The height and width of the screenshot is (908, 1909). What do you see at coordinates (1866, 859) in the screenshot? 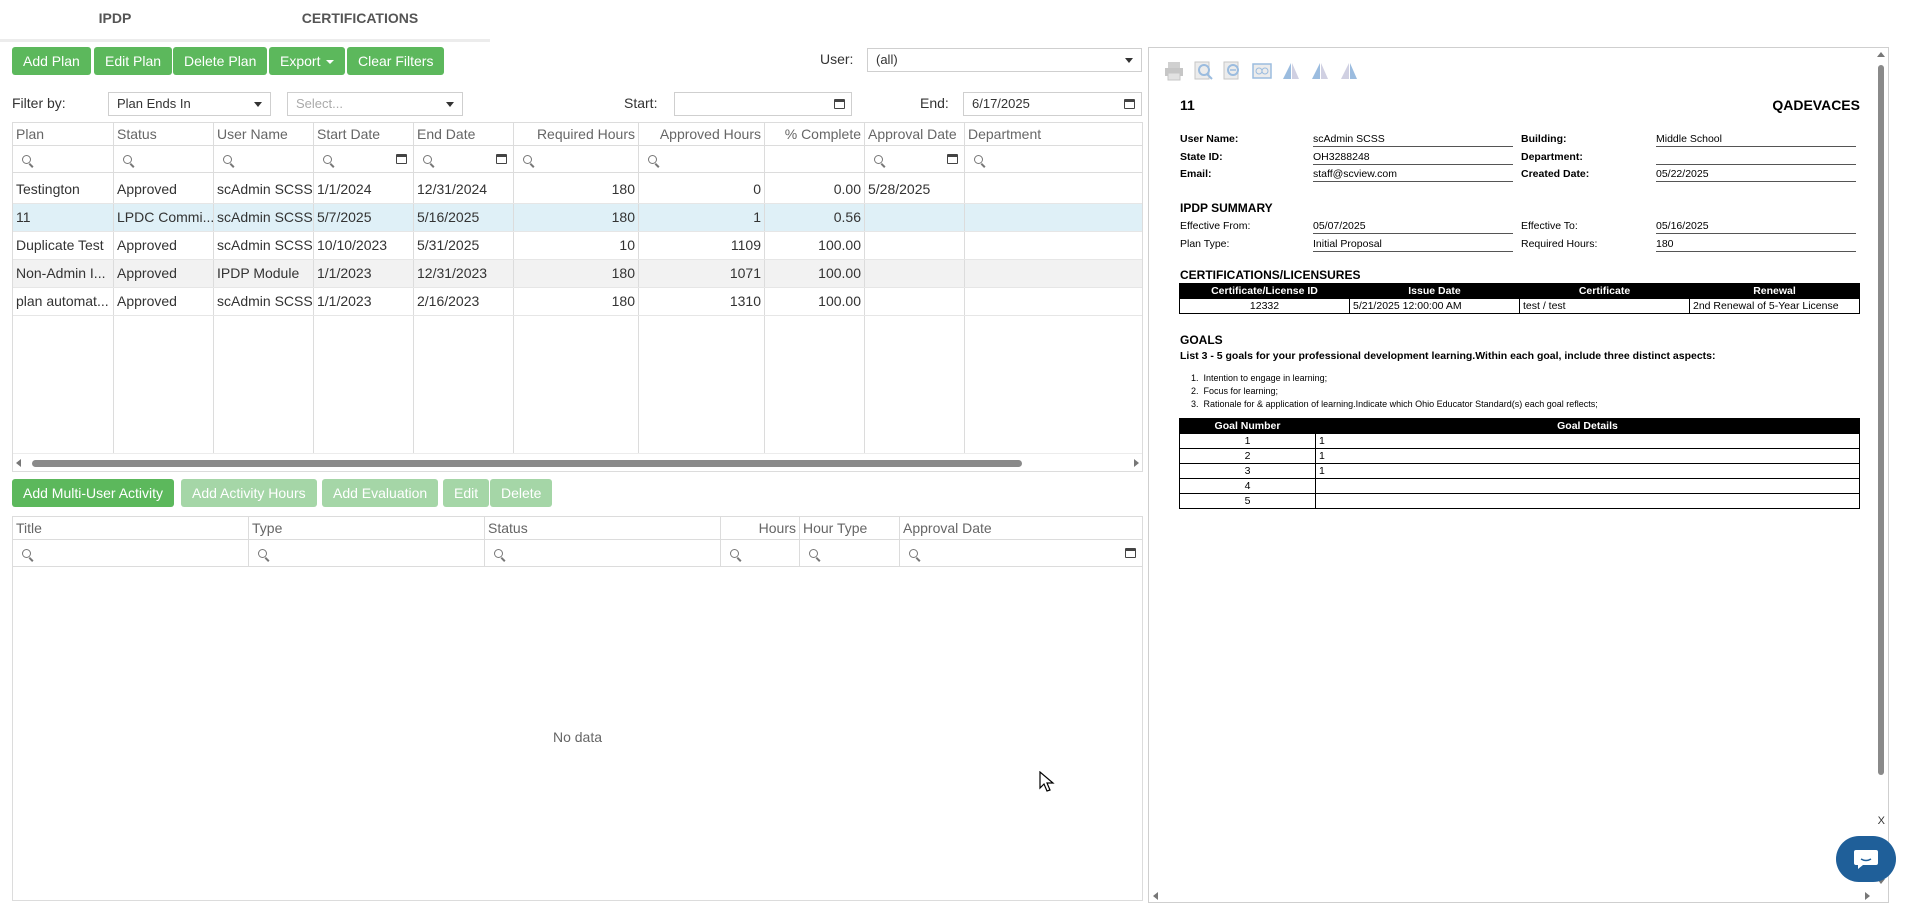
I see `chat-widget-button` at bounding box center [1866, 859].